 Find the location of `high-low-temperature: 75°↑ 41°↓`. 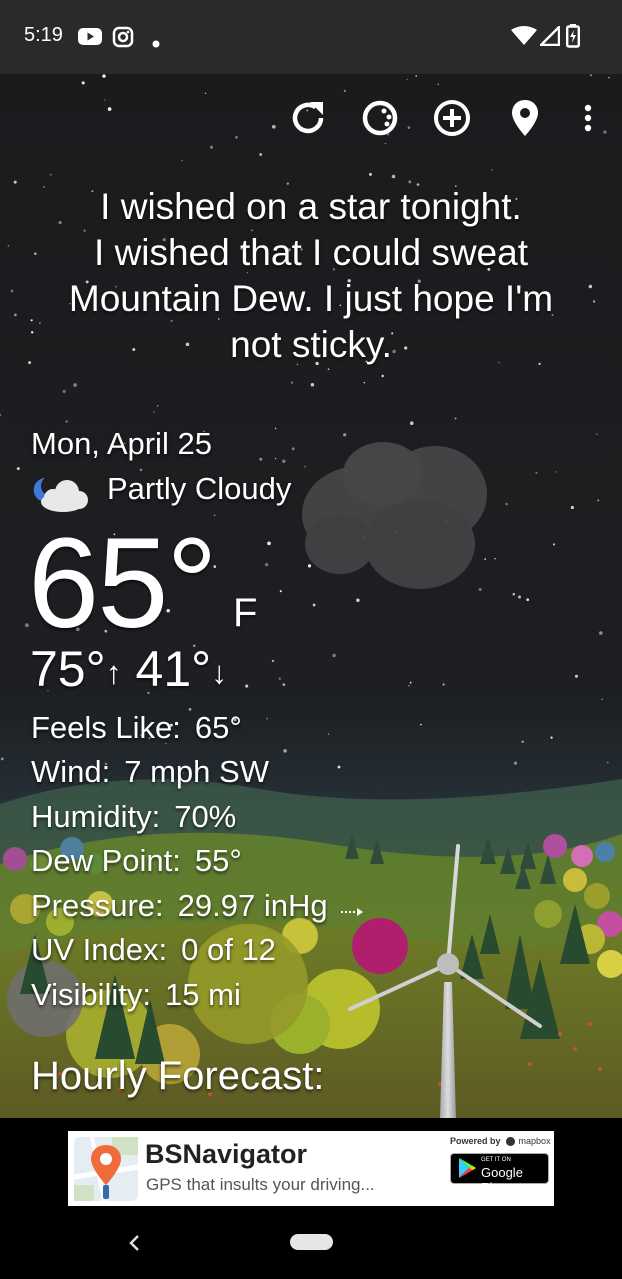

high-low-temperature: 75°↑ 41°↓ is located at coordinates (128, 669).